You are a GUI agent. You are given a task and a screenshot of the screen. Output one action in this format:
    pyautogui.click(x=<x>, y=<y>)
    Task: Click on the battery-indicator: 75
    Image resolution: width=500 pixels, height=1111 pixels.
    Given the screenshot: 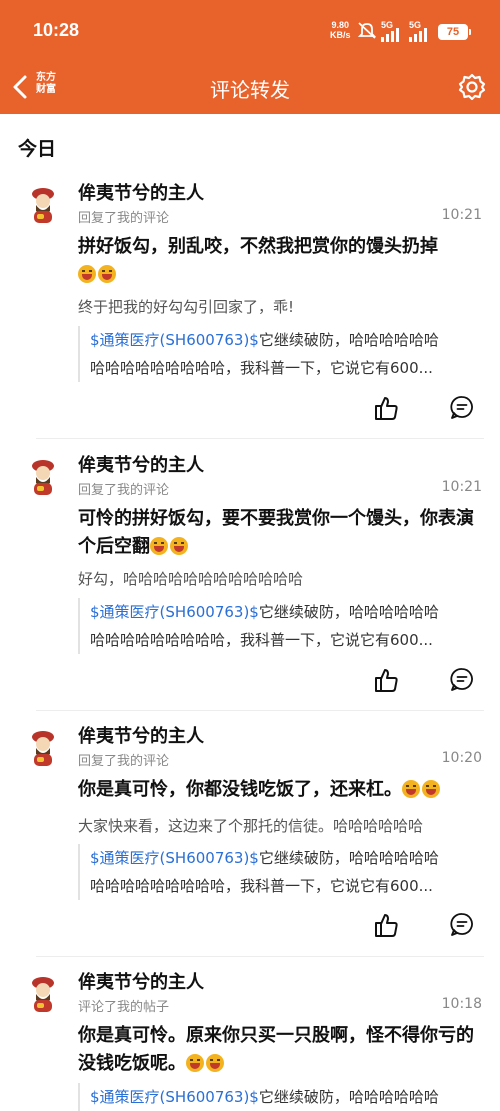 What is the action you would take?
    pyautogui.click(x=454, y=32)
    